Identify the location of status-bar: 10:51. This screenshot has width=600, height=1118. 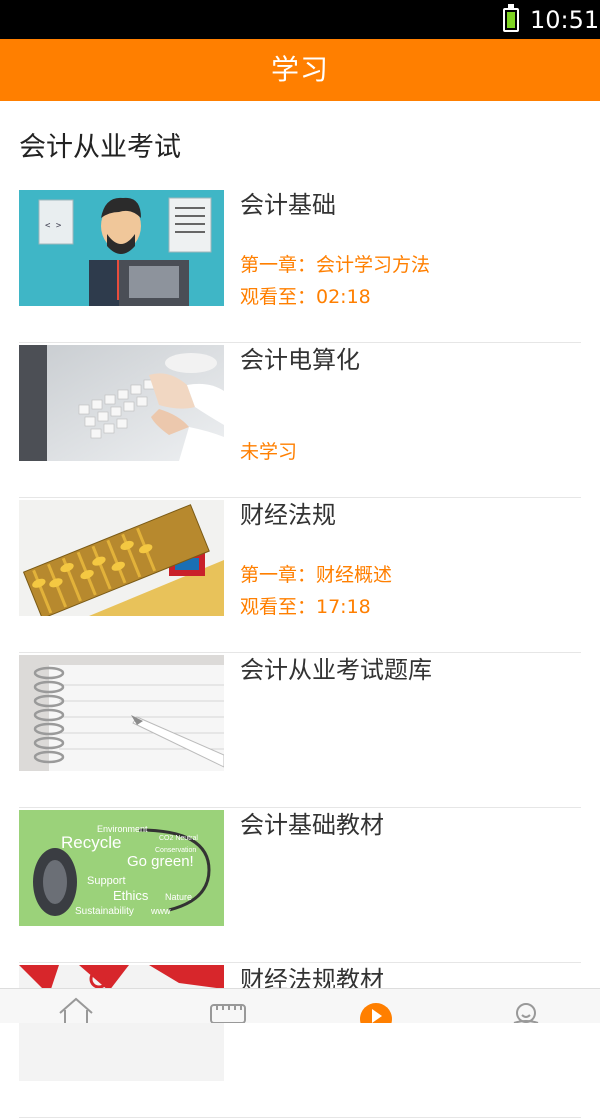
(300, 19).